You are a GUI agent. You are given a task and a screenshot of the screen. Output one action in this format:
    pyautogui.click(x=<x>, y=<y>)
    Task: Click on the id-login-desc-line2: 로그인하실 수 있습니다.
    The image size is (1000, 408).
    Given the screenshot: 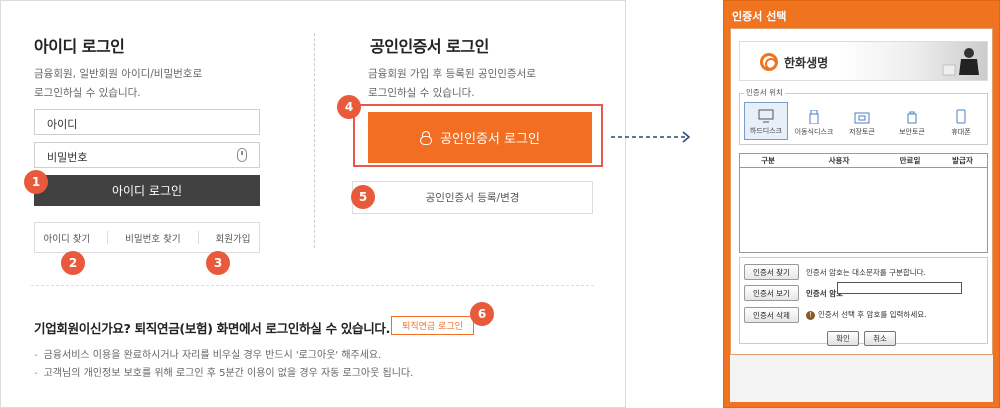 What is the action you would take?
    pyautogui.click(x=87, y=93)
    